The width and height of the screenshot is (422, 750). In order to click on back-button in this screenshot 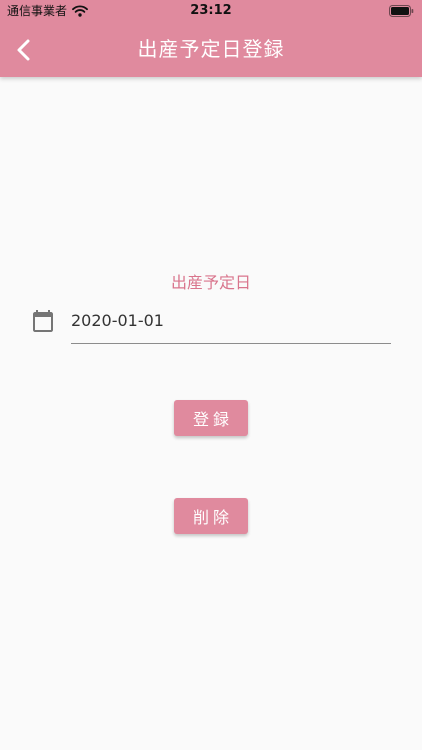, I will do `click(24, 50)`.